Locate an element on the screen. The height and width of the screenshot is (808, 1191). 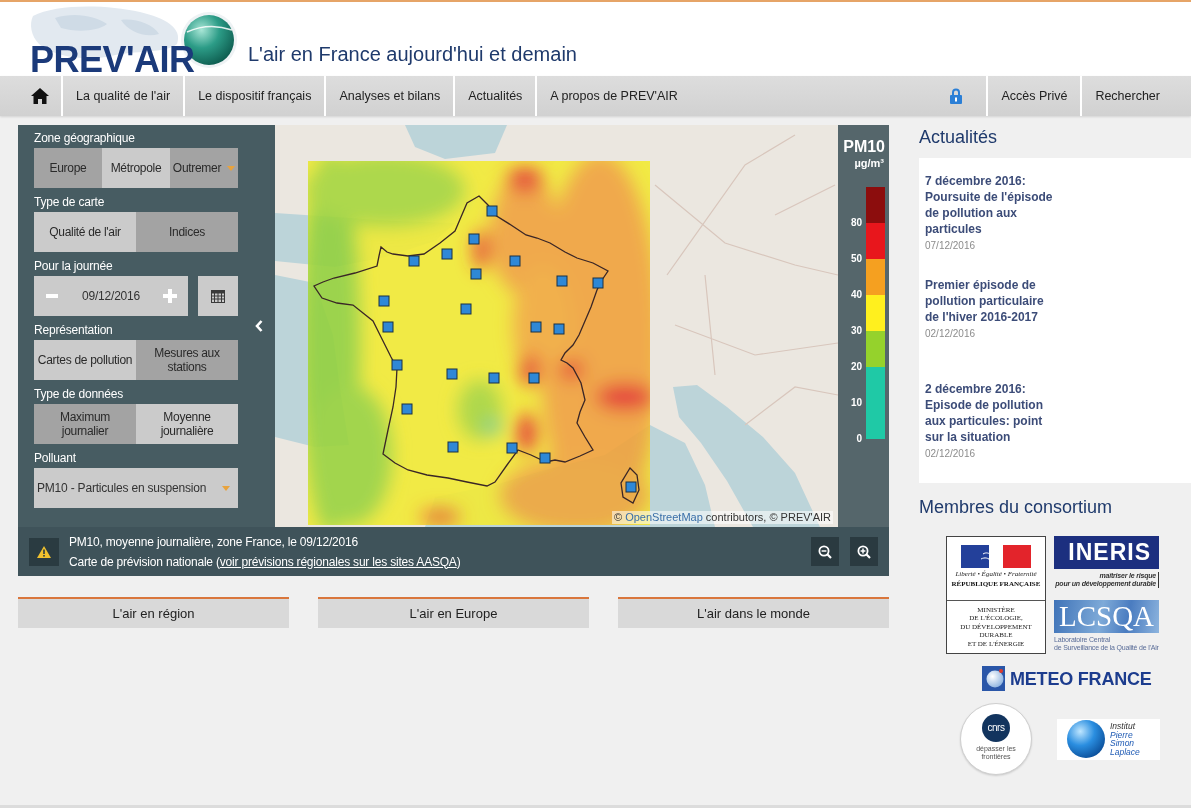
segment-option: Europe is located at coordinates (68, 168).